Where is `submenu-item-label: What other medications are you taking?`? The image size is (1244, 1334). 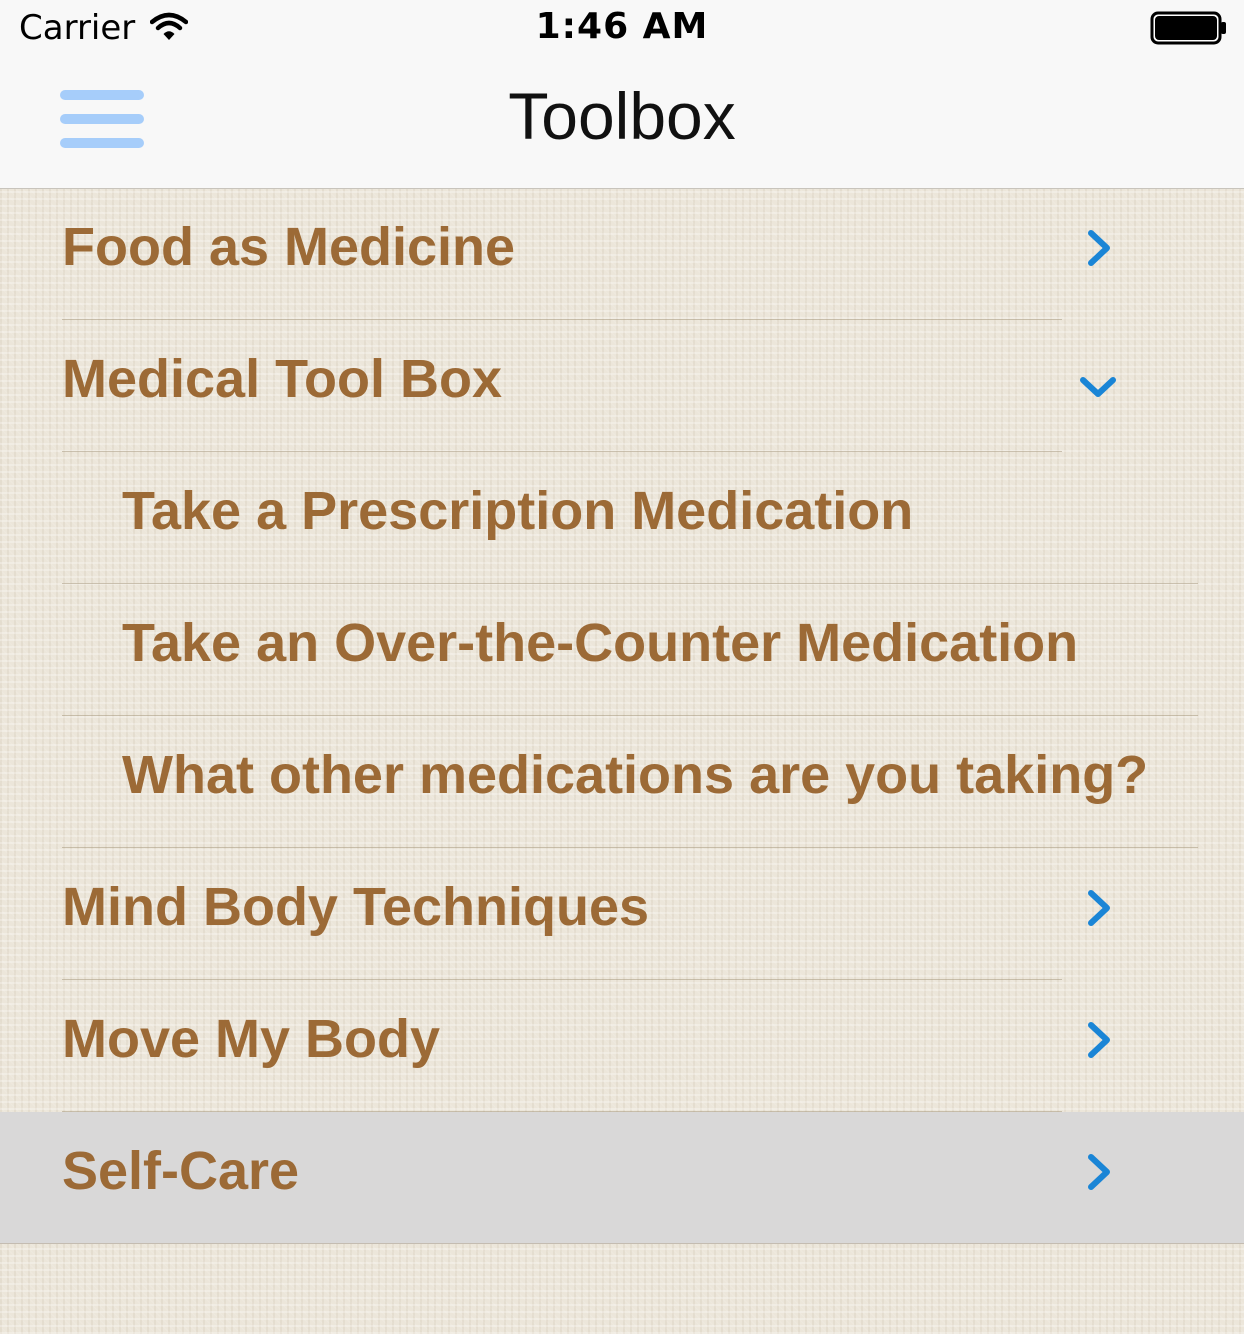 submenu-item-label: What other medications are you taking? is located at coordinates (635, 775).